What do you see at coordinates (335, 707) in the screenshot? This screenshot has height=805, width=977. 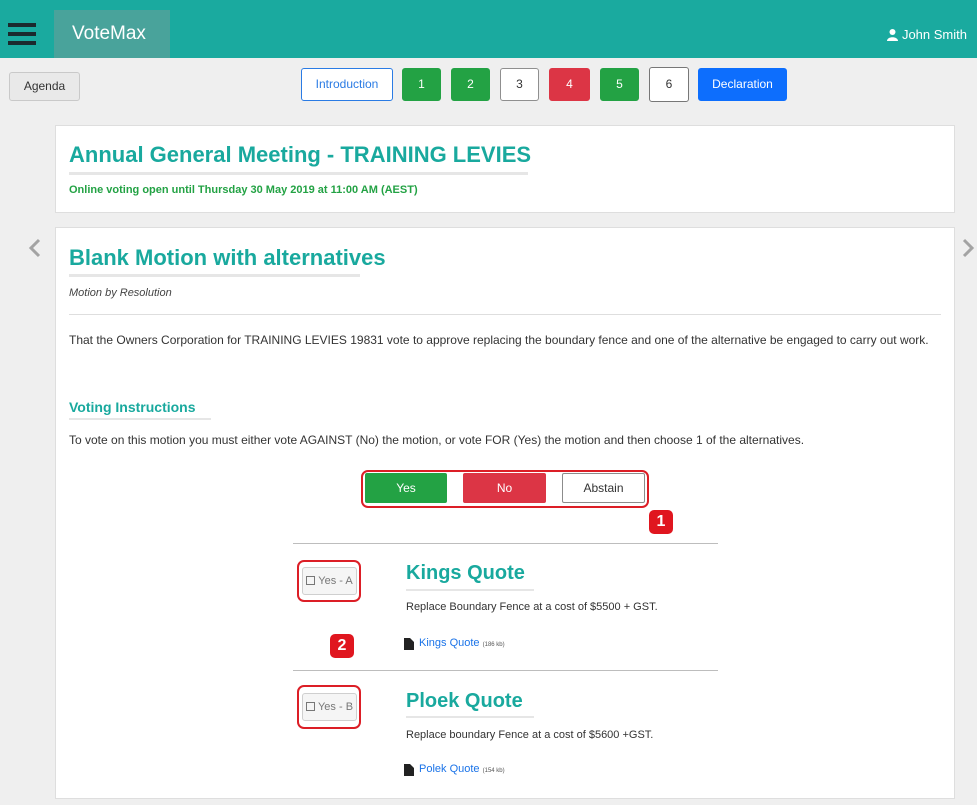 I see `alternative-b-label: Yes - B` at bounding box center [335, 707].